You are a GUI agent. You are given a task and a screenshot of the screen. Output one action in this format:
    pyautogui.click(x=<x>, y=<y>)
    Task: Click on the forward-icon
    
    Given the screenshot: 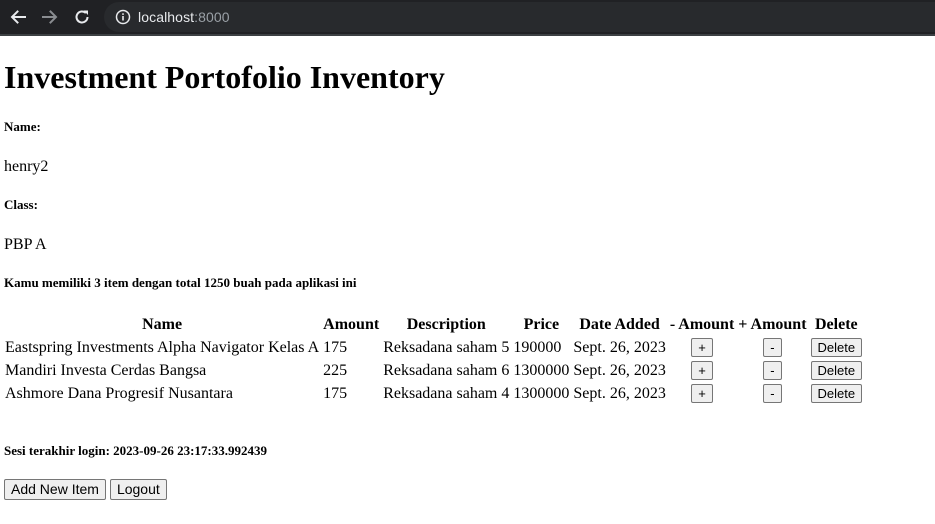 What is the action you would take?
    pyautogui.click(x=50, y=17)
    